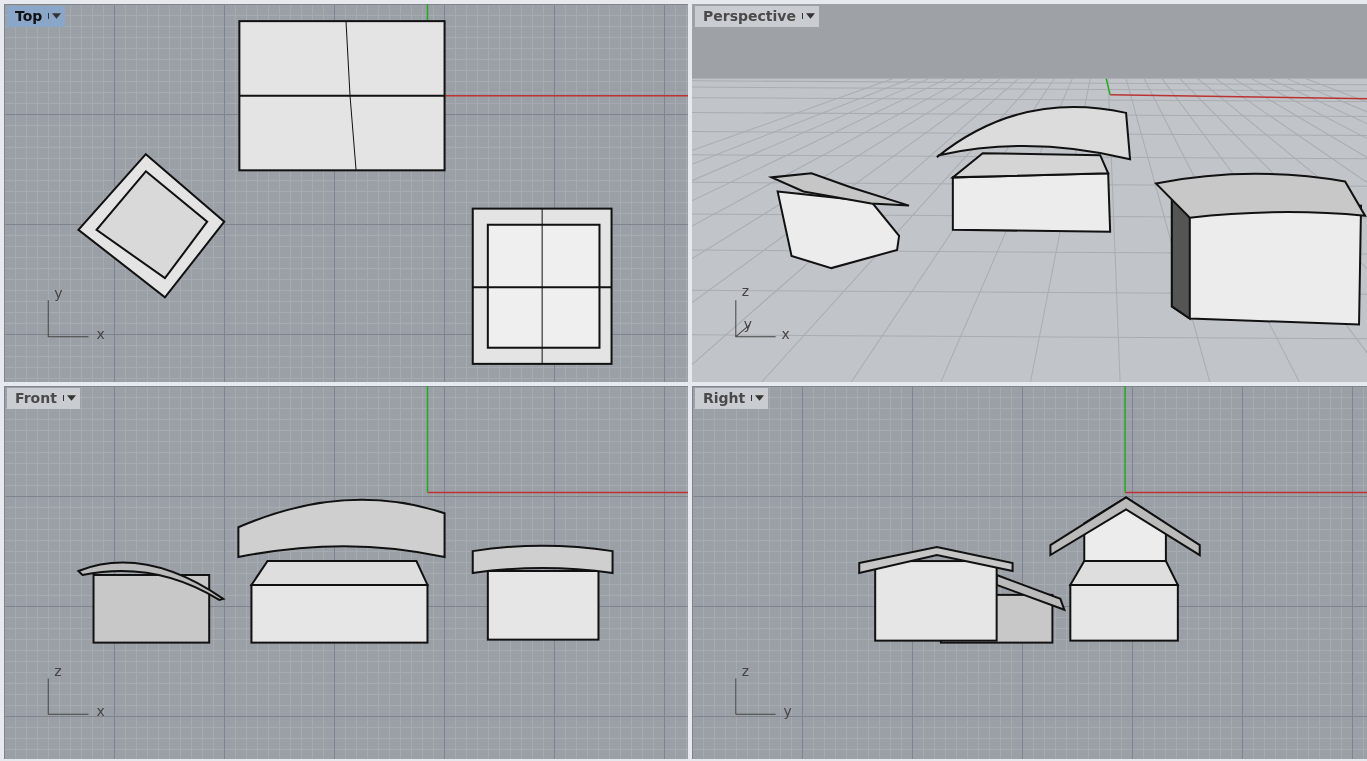  I want to click on viewport-tab: Right, so click(732, 398).